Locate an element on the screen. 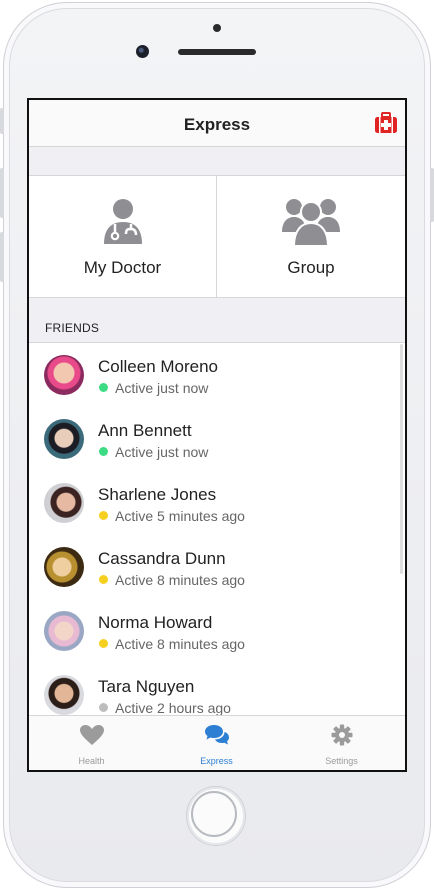 This screenshot has height=890, width=434. proximity-sensor is located at coordinates (217, 28).